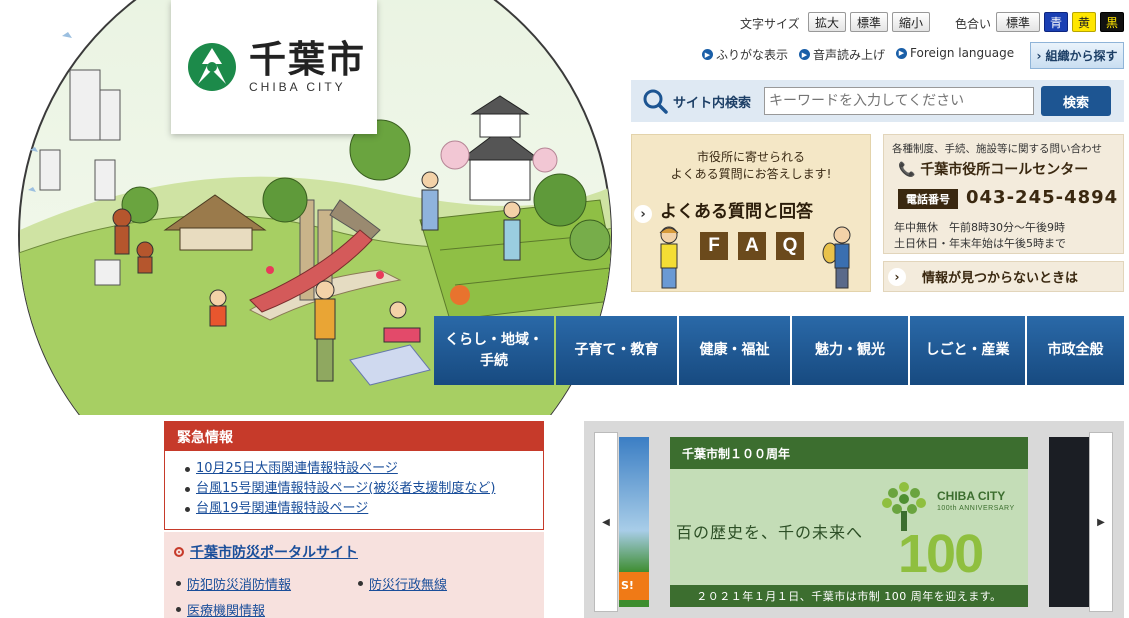 The width and height of the screenshot is (1129, 618). What do you see at coordinates (634, 586) in the screenshot?
I see `slide-badge: S!` at bounding box center [634, 586].